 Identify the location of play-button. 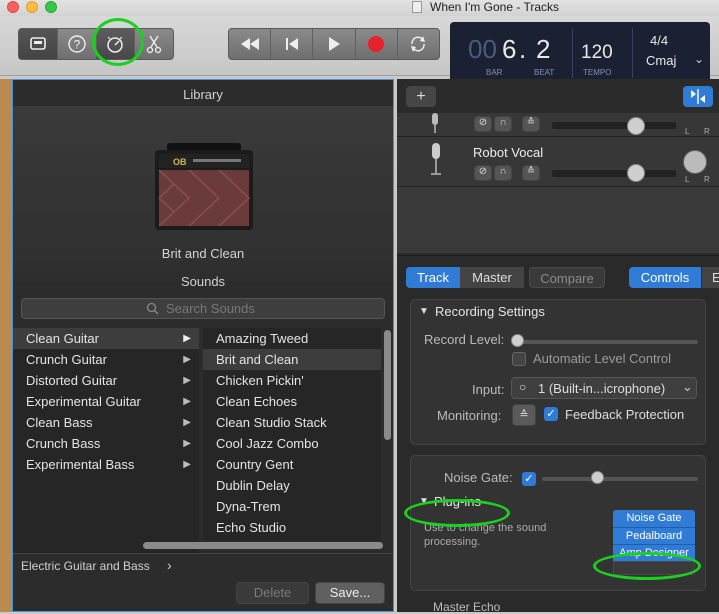
(334, 44).